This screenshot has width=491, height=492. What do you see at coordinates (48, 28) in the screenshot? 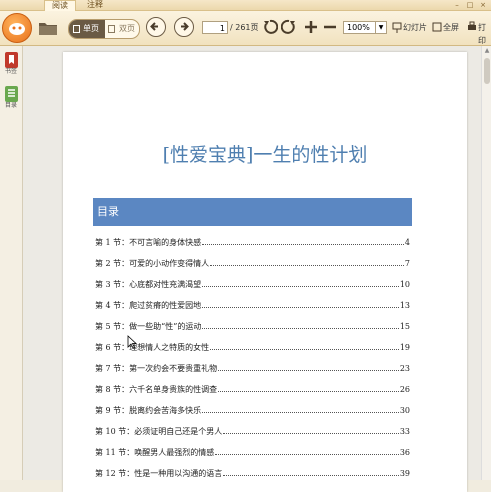
I see `open-folder-icon` at bounding box center [48, 28].